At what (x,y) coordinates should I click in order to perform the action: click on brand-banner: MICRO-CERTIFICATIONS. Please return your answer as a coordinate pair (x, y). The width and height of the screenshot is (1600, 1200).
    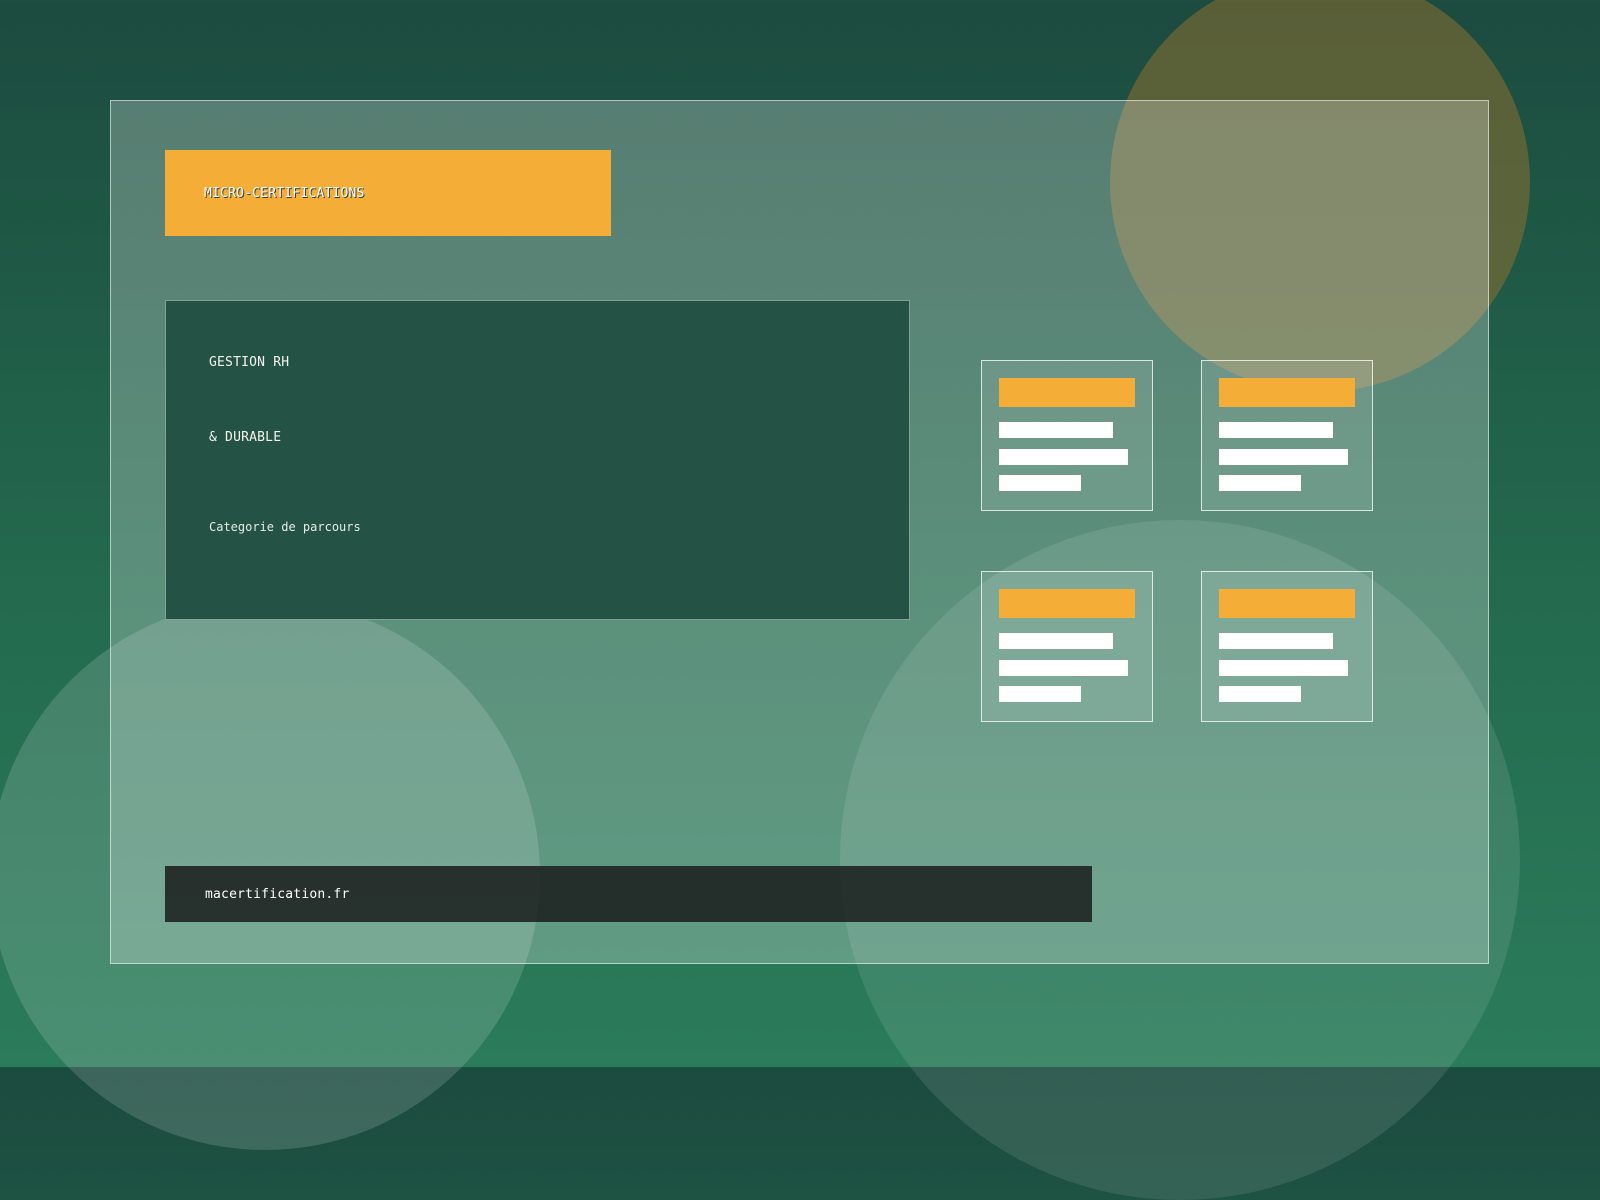
    Looking at the image, I should click on (388, 193).